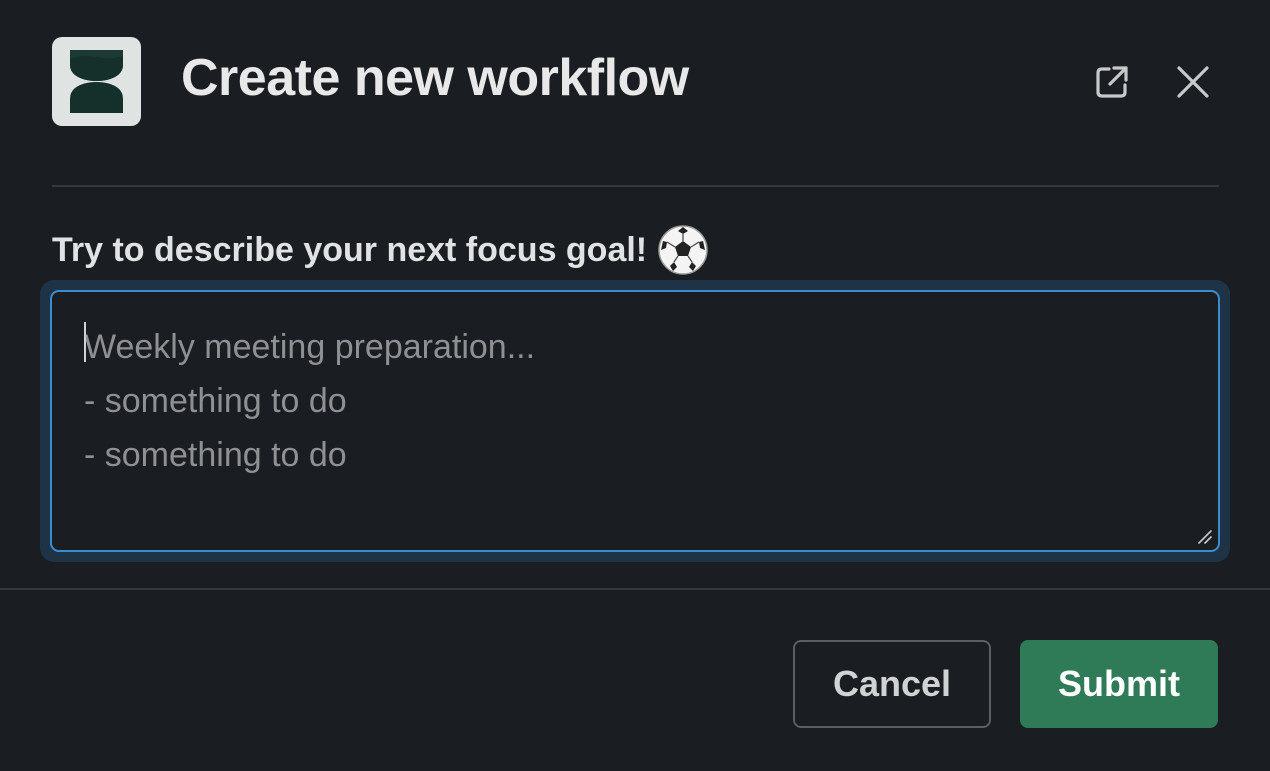  I want to click on focus-goal-label: Try to describe your next focus goal!, so click(380, 250).